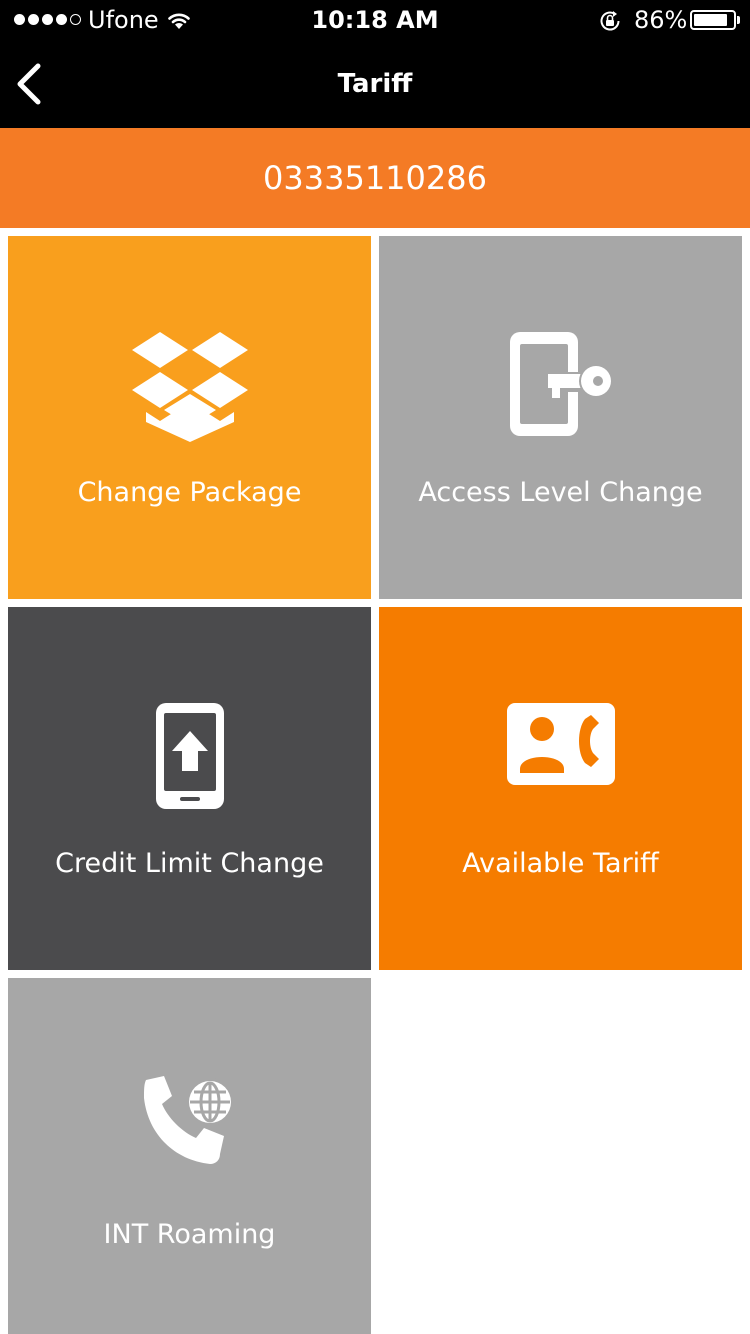 Image resolution: width=750 pixels, height=1334 pixels. I want to click on phone-globe-icon, so click(188, 1120).